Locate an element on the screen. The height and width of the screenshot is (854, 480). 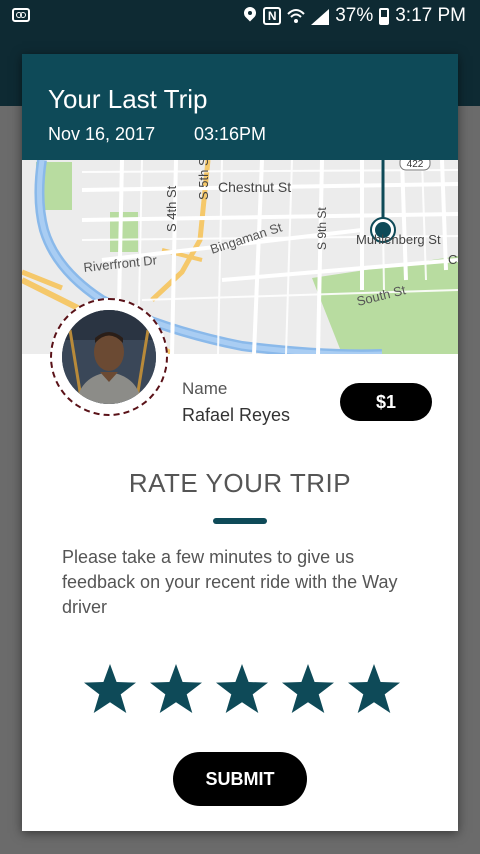
trip-header: Your Last Trip Nov 16, 2017 03:16PM is located at coordinates (240, 107).